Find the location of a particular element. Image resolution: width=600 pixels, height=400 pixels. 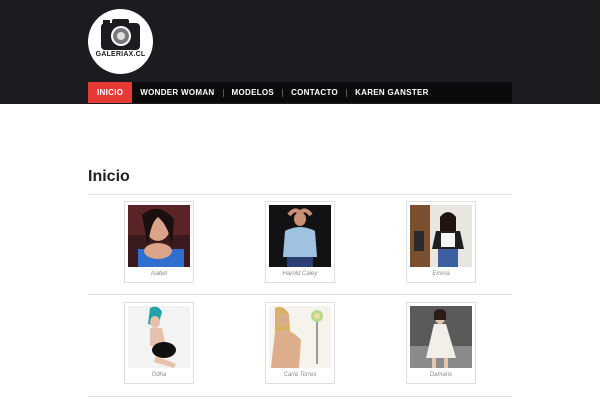

gallery-item: Harold Caley is located at coordinates (300, 242).